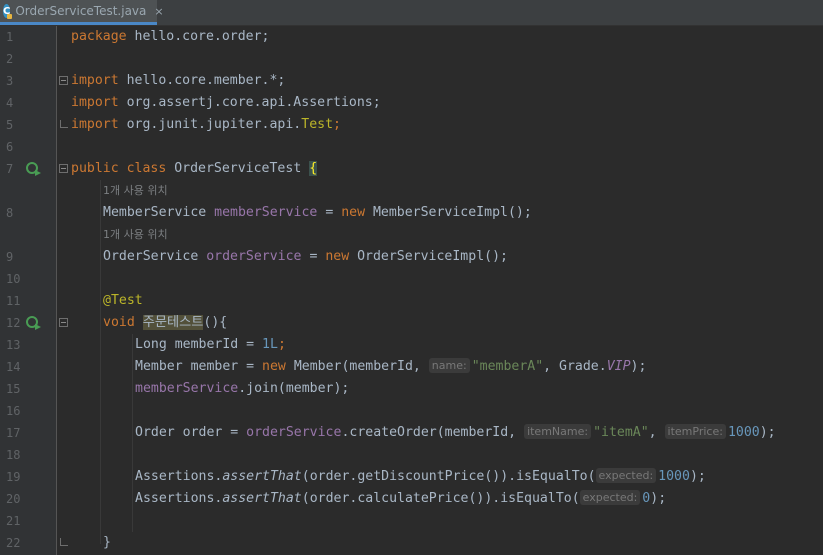  What do you see at coordinates (242, 388) in the screenshot?
I see `code-line-15: memberService.join(member);` at bounding box center [242, 388].